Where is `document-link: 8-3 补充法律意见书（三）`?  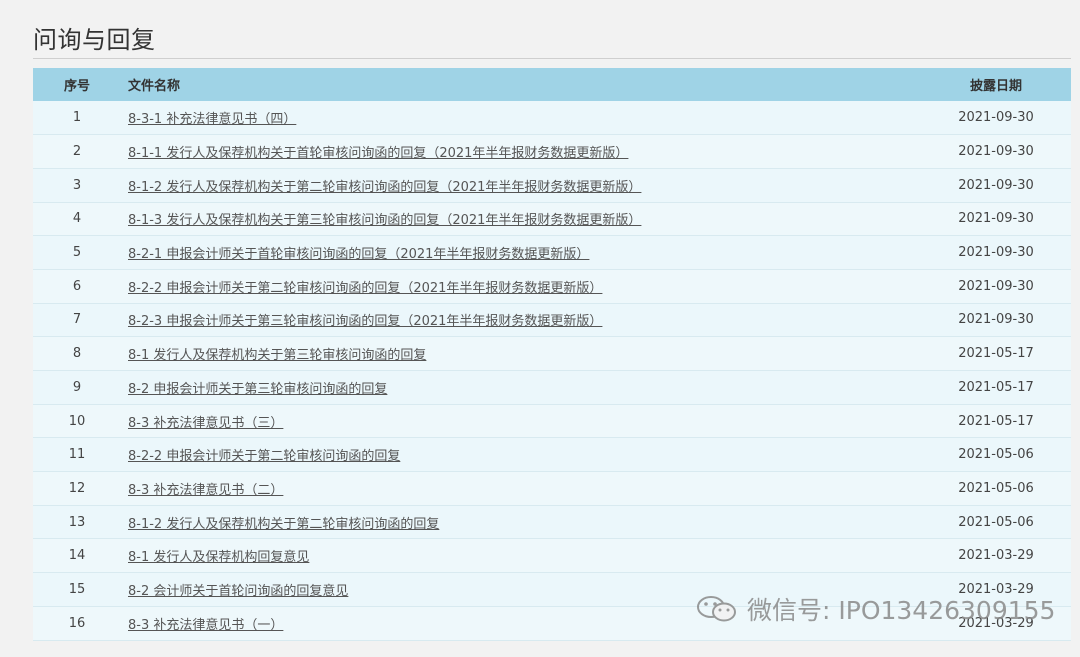
document-link: 8-3 补充法律意见书（三） is located at coordinates (205, 423).